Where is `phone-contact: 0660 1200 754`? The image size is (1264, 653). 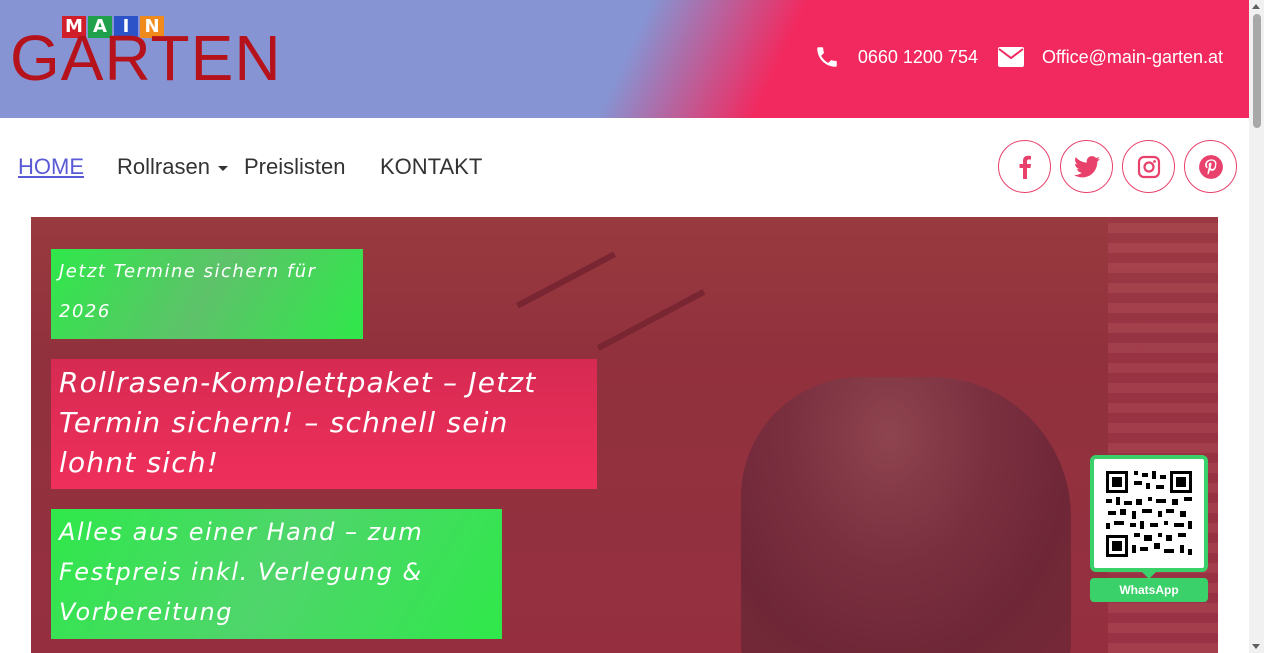
phone-contact: 0660 1200 754 is located at coordinates (896, 57).